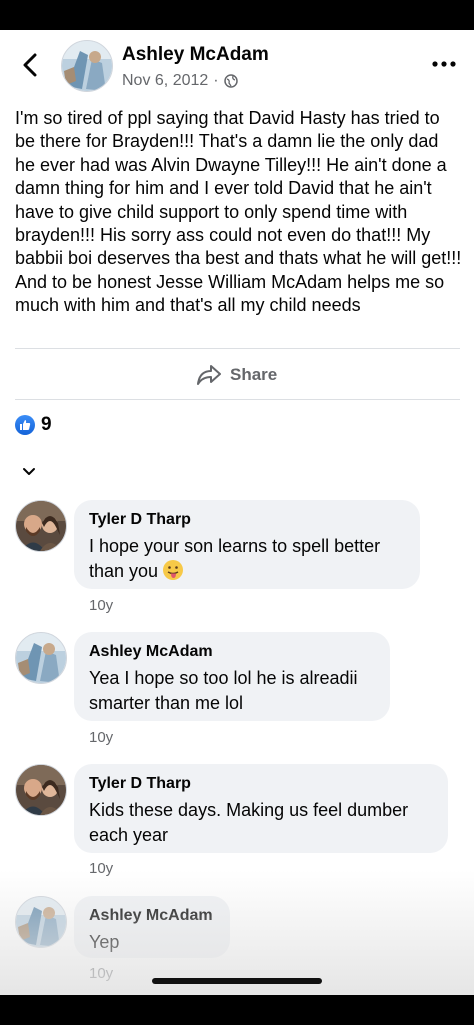  I want to click on back-button, so click(30, 65).